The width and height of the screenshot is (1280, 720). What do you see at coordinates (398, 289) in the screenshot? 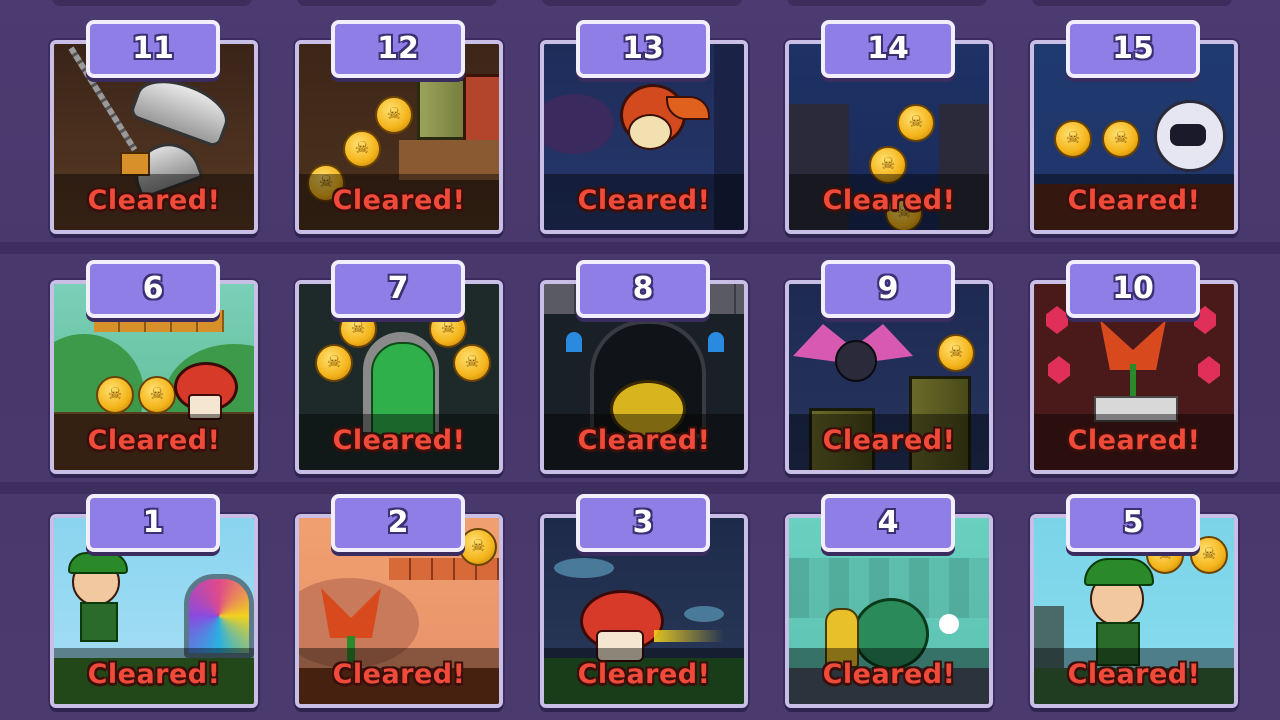
I see `level-number-badge-7: 7` at bounding box center [398, 289].